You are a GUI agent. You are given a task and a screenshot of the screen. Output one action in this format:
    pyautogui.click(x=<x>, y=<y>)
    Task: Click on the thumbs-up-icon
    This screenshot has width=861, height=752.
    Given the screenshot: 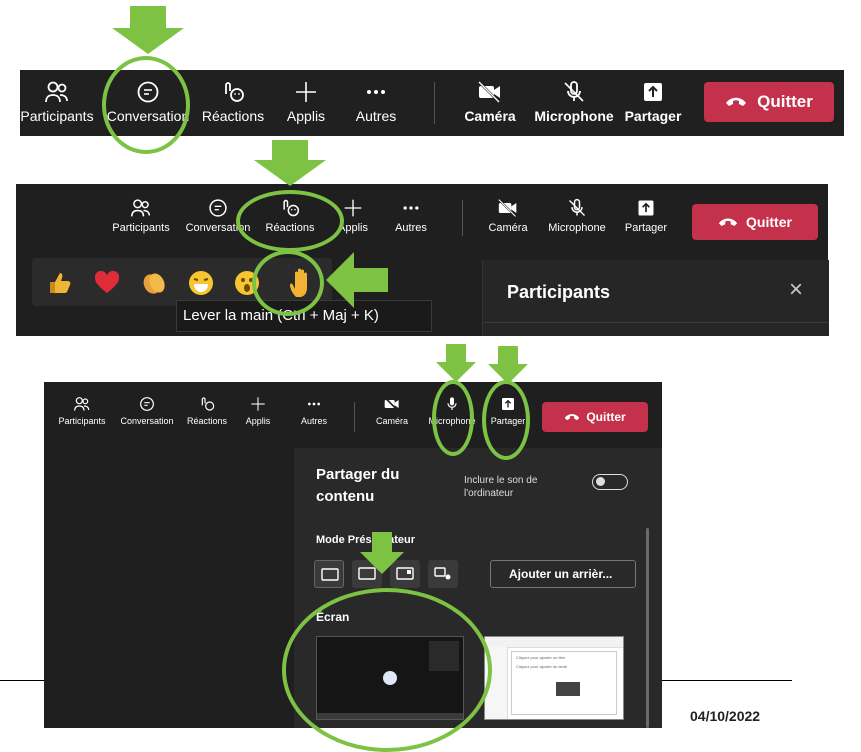 What is the action you would take?
    pyautogui.click(x=59, y=283)
    